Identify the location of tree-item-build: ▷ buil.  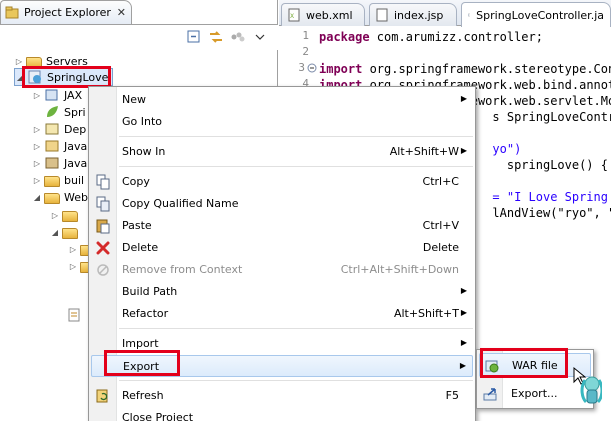
(58, 180).